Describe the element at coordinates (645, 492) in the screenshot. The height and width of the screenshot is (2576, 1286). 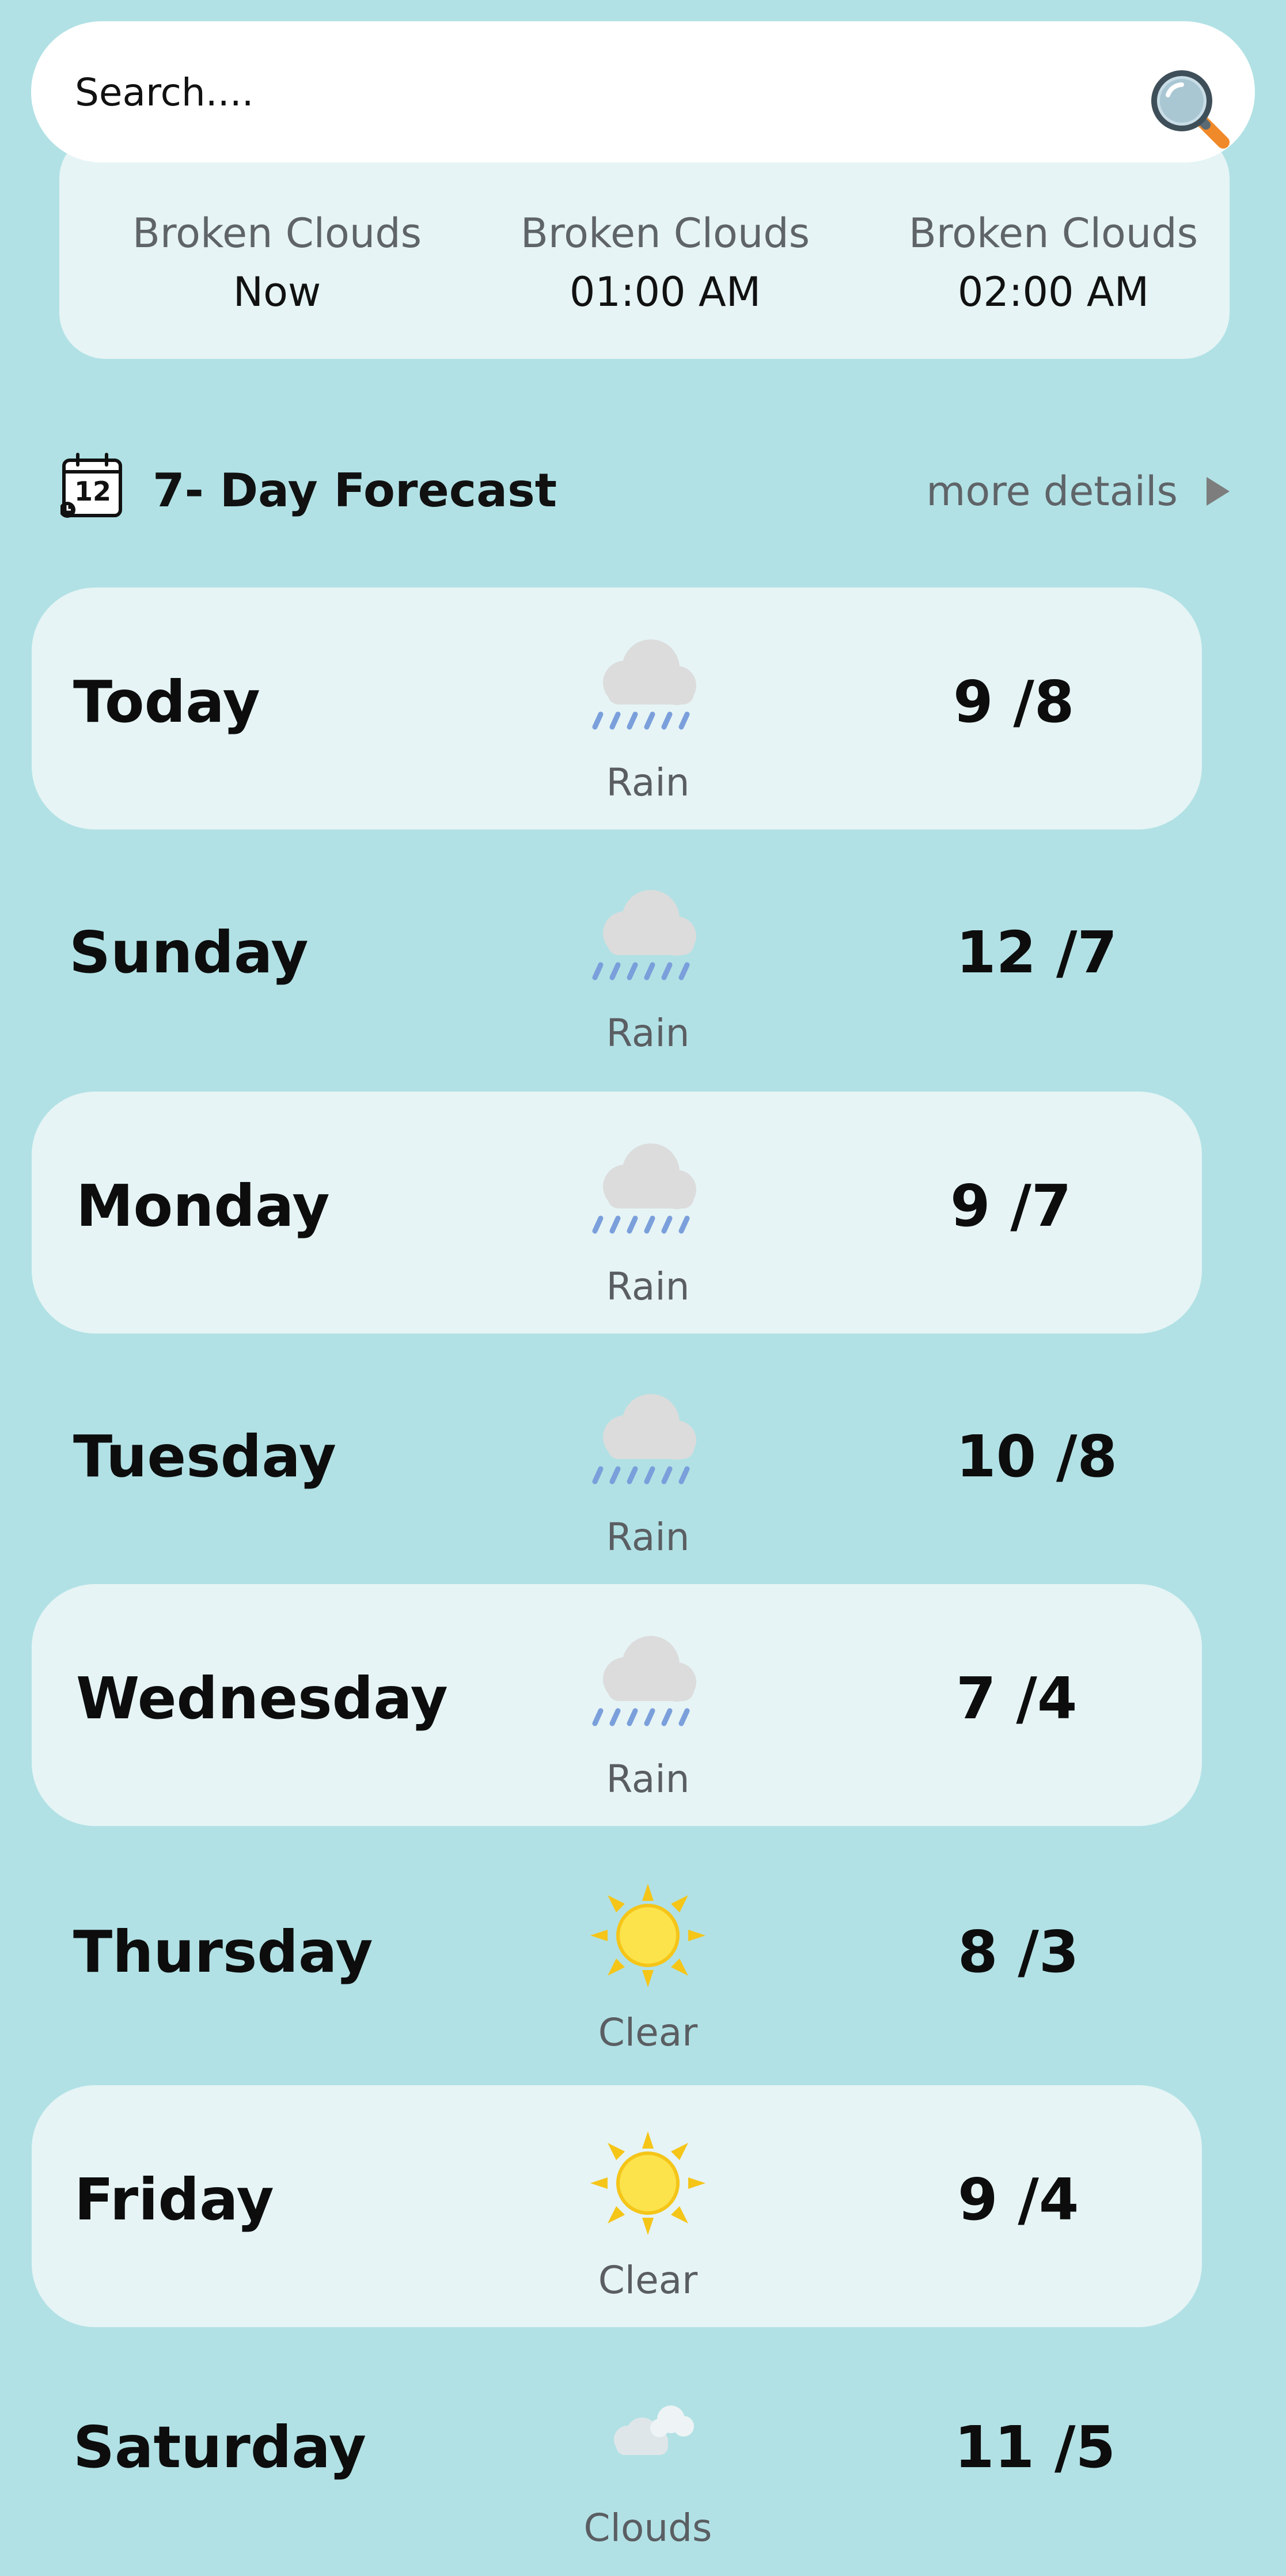
I see `forecast-header: 12 7- Day Forecast more details` at that location.